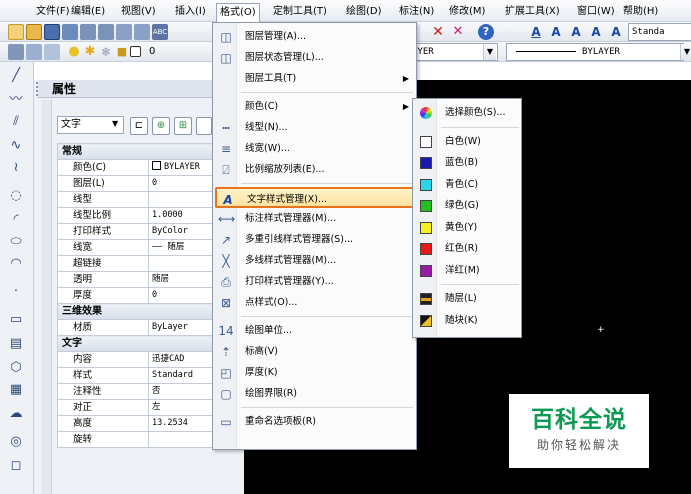 This screenshot has width=691, height=494. Describe the element at coordinates (39, 89) in the screenshot. I see `palette-grip` at that location.